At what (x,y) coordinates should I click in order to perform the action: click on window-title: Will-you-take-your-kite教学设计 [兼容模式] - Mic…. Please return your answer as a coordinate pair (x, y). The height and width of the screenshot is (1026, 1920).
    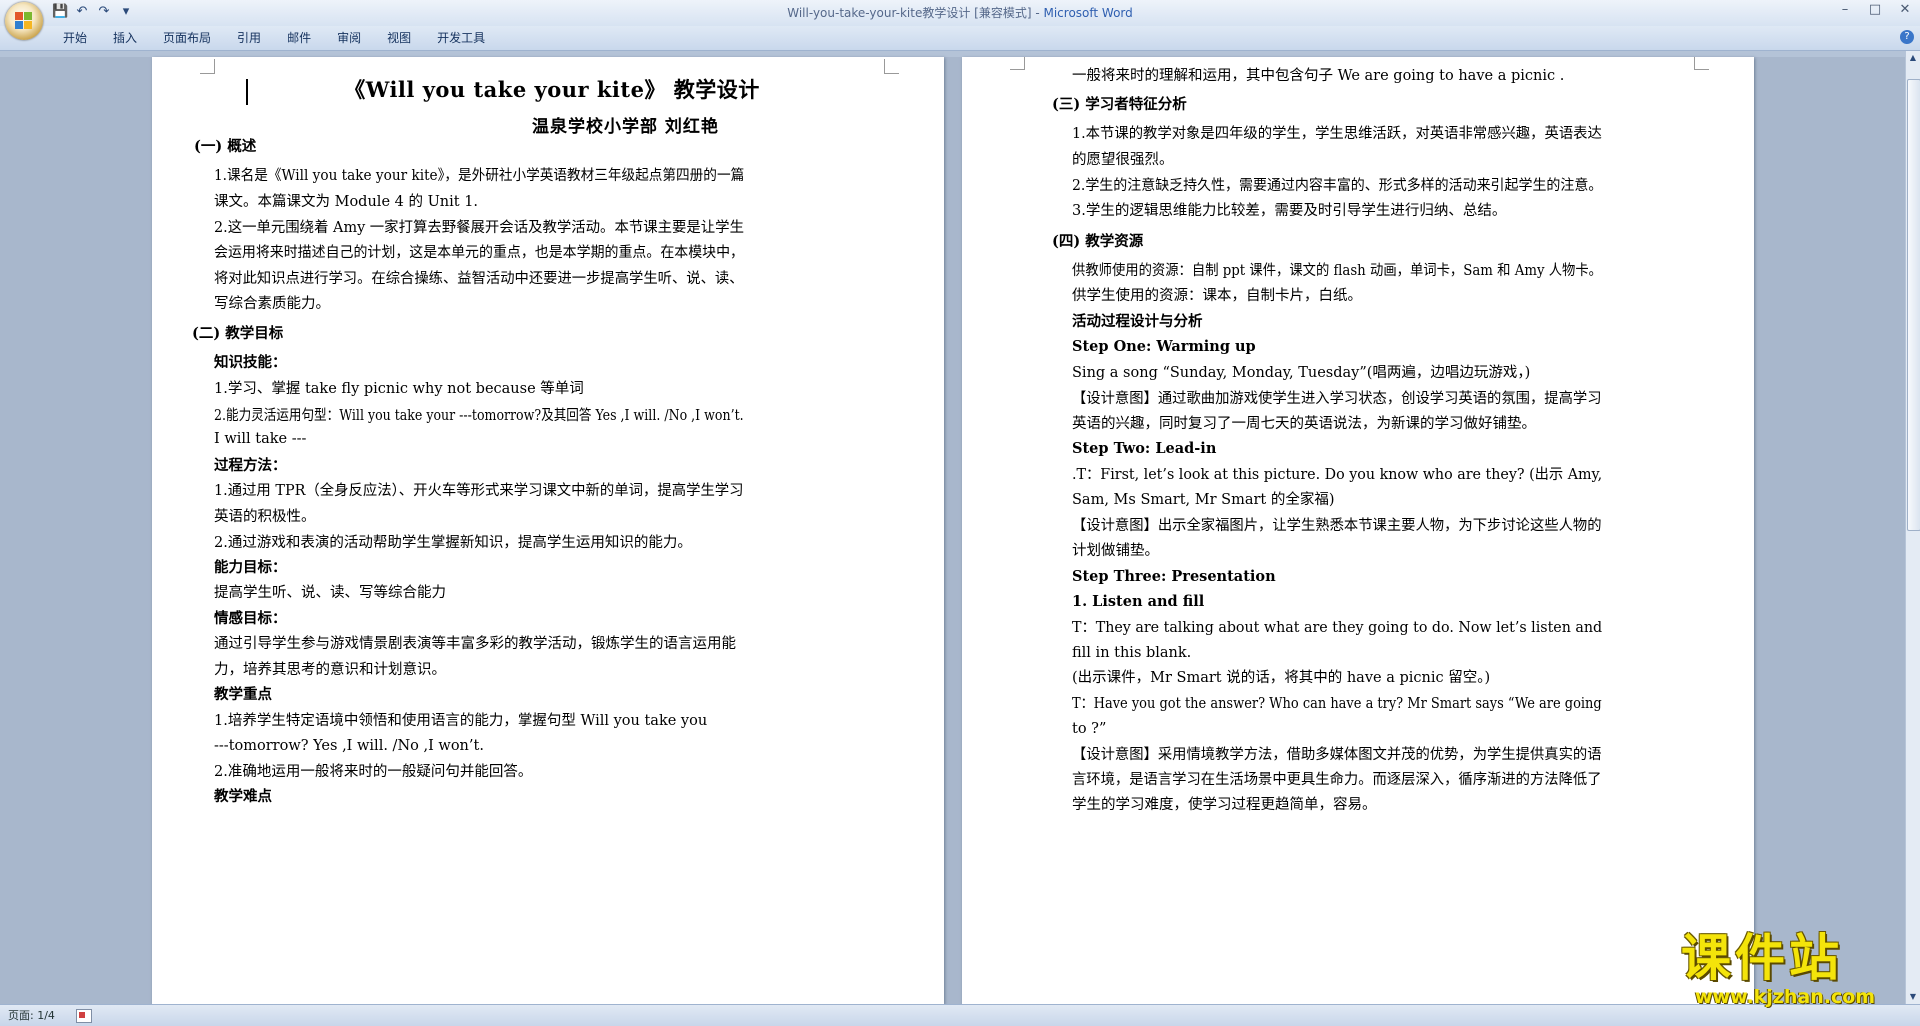
    Looking at the image, I should click on (960, 13).